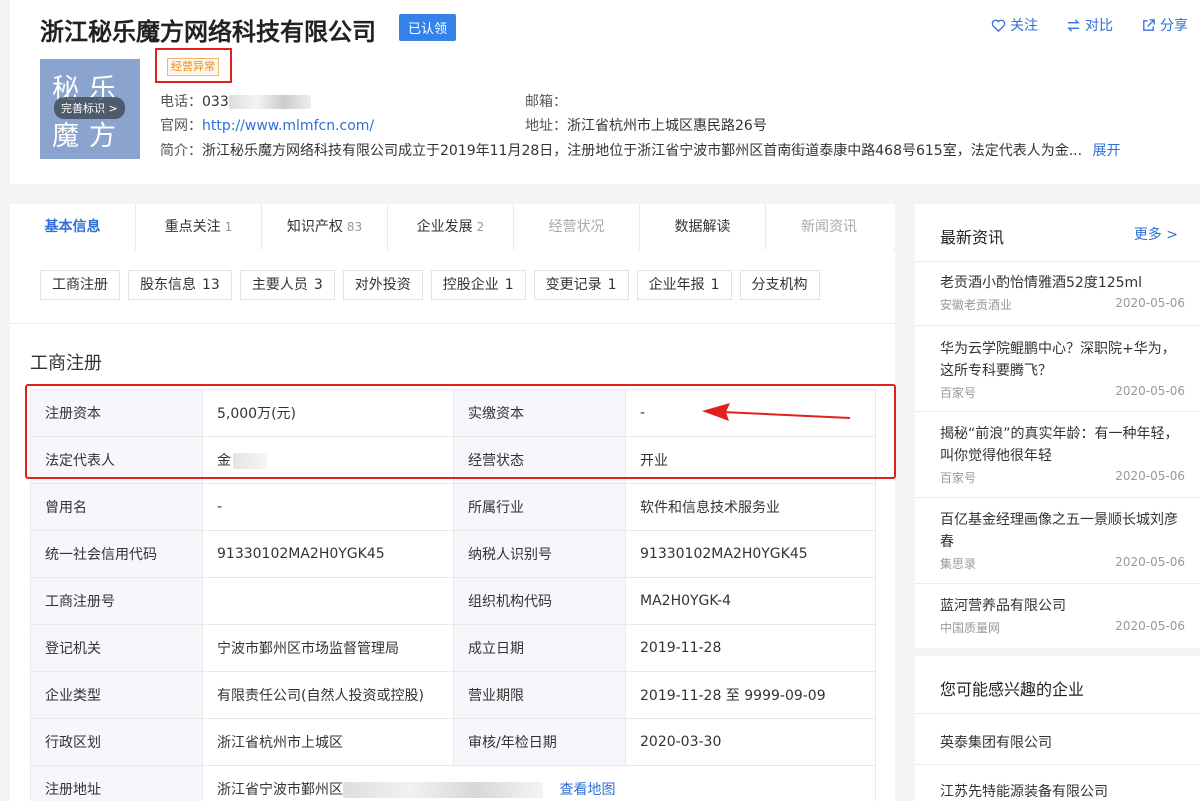  What do you see at coordinates (288, 126) in the screenshot?
I see `website-link: http://www.mlmfcn.com/` at bounding box center [288, 126].